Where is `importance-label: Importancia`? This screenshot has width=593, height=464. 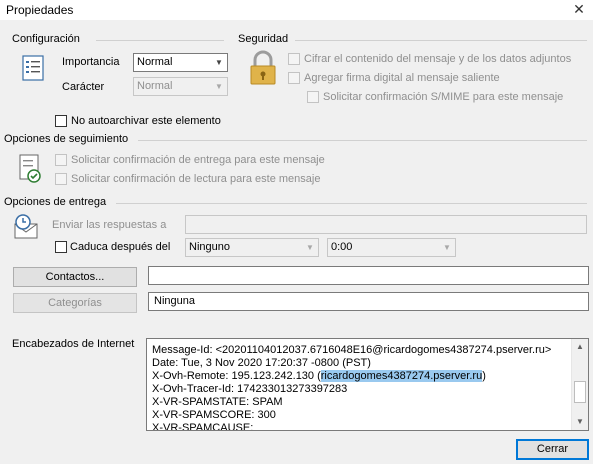
importance-label: Importancia is located at coordinates (91, 62).